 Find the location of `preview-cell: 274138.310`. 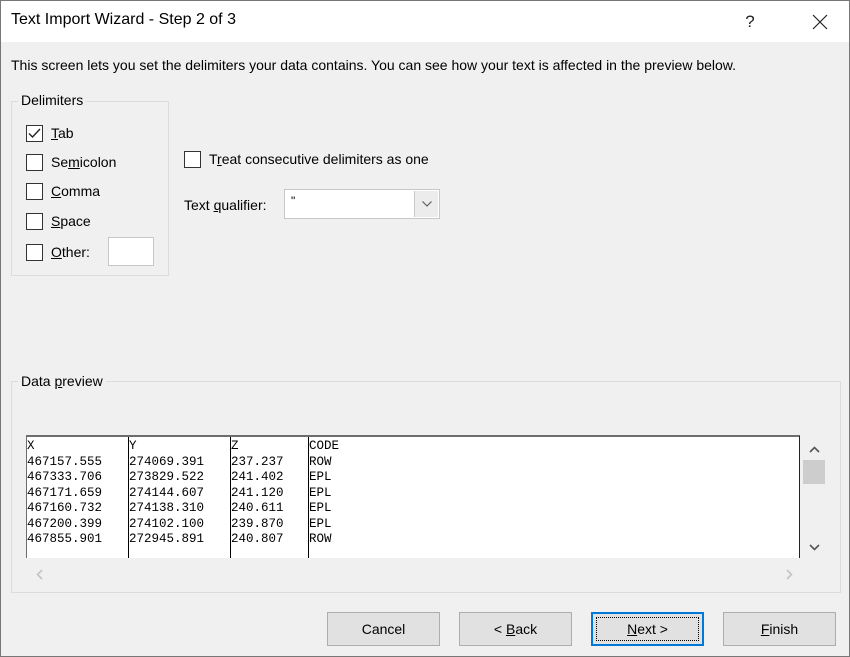

preview-cell: 274138.310 is located at coordinates (167, 508).